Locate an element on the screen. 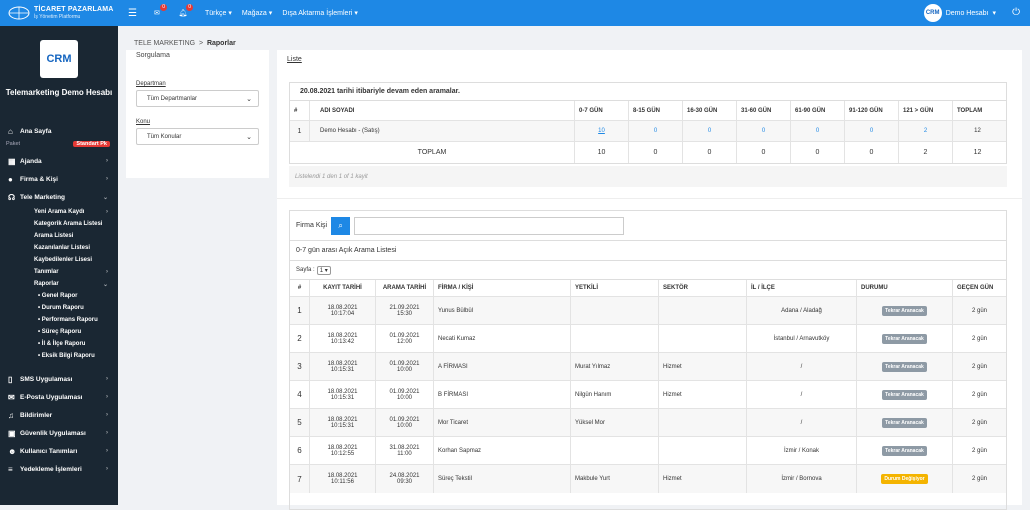  caret-down-icon: ▾ is located at coordinates (230, 13).